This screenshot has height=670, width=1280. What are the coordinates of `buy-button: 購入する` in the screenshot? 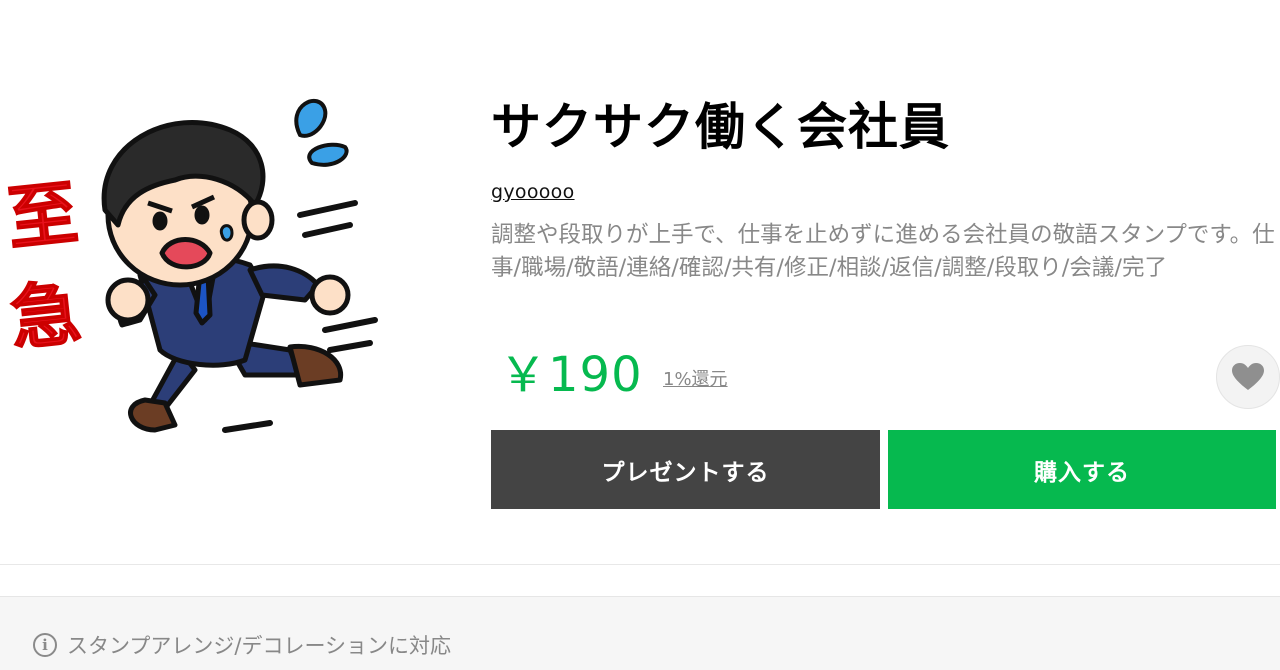 It's located at (1082, 469).